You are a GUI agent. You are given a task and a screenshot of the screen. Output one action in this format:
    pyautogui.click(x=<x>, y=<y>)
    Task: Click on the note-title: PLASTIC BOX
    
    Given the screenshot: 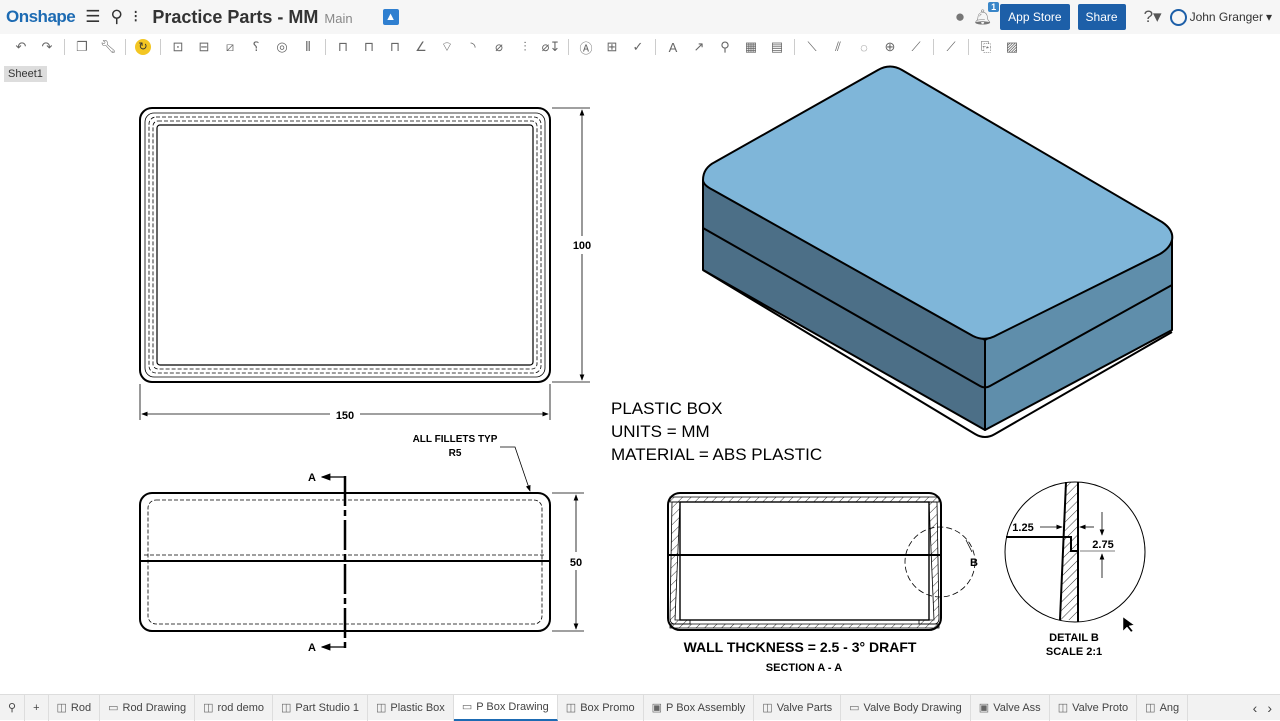 What is the action you would take?
    pyautogui.click(x=666, y=408)
    